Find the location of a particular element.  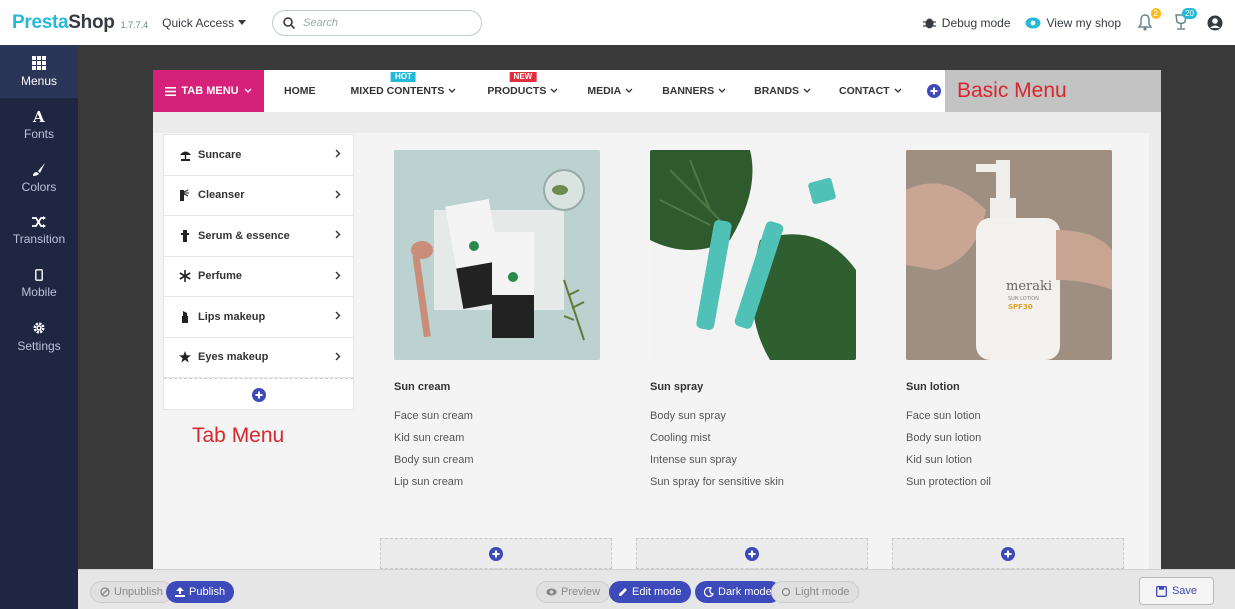

product-image-sun-spray is located at coordinates (753, 255).